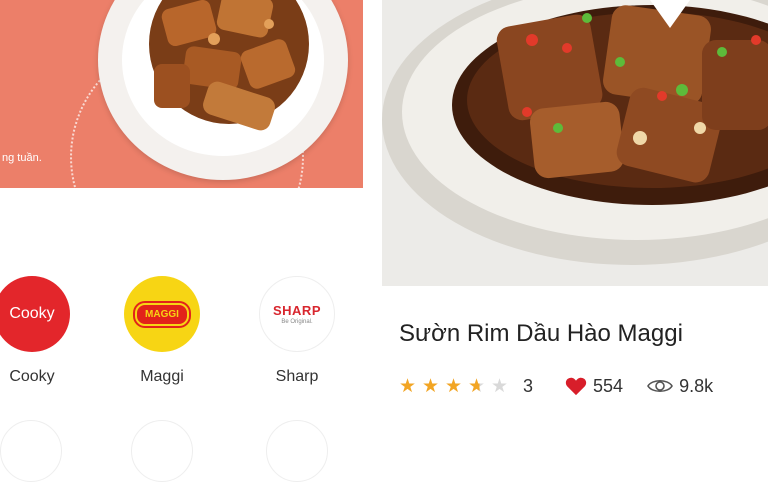 Image resolution: width=768 pixels, height=482 pixels. What do you see at coordinates (297, 376) in the screenshot?
I see `brand-name-sharp: Sharp` at bounding box center [297, 376].